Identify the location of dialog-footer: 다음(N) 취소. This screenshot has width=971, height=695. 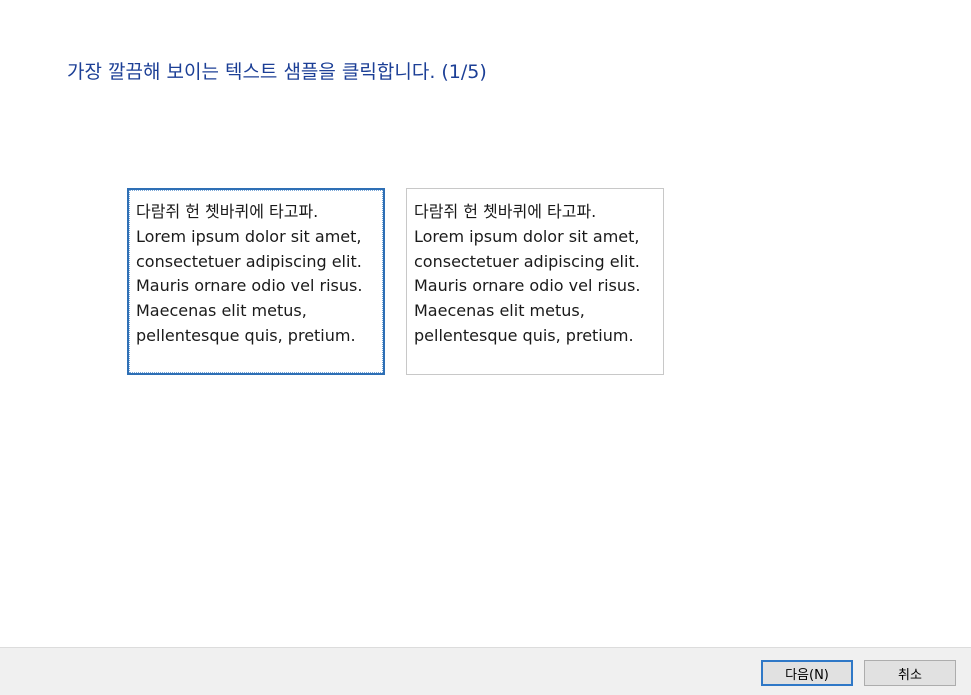
(485, 671).